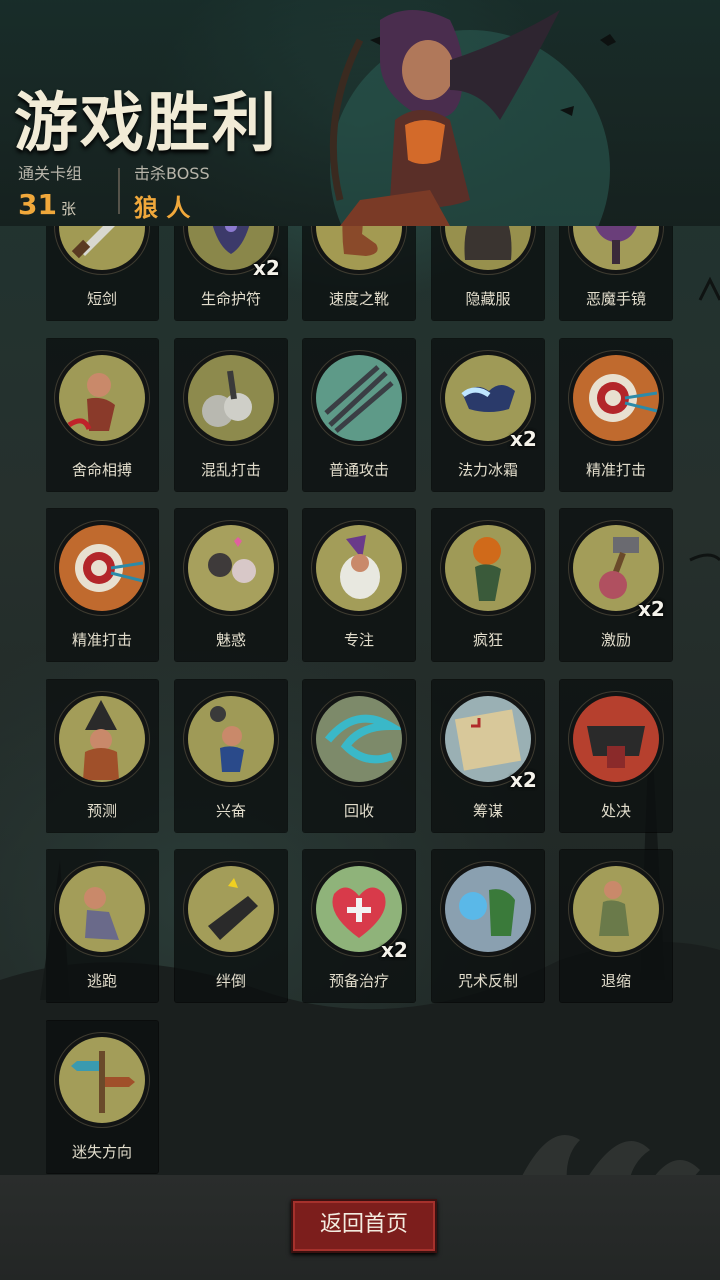 The width and height of the screenshot is (720, 1280). Describe the element at coordinates (231, 909) in the screenshot. I see `trip-icon` at that location.